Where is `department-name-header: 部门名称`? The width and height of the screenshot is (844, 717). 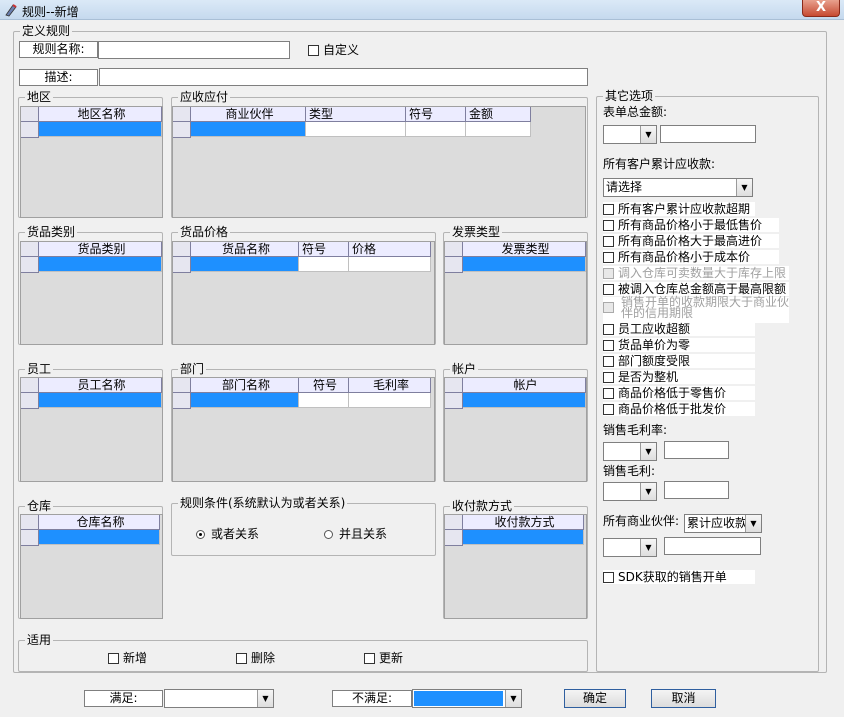 department-name-header: 部门名称 is located at coordinates (245, 385).